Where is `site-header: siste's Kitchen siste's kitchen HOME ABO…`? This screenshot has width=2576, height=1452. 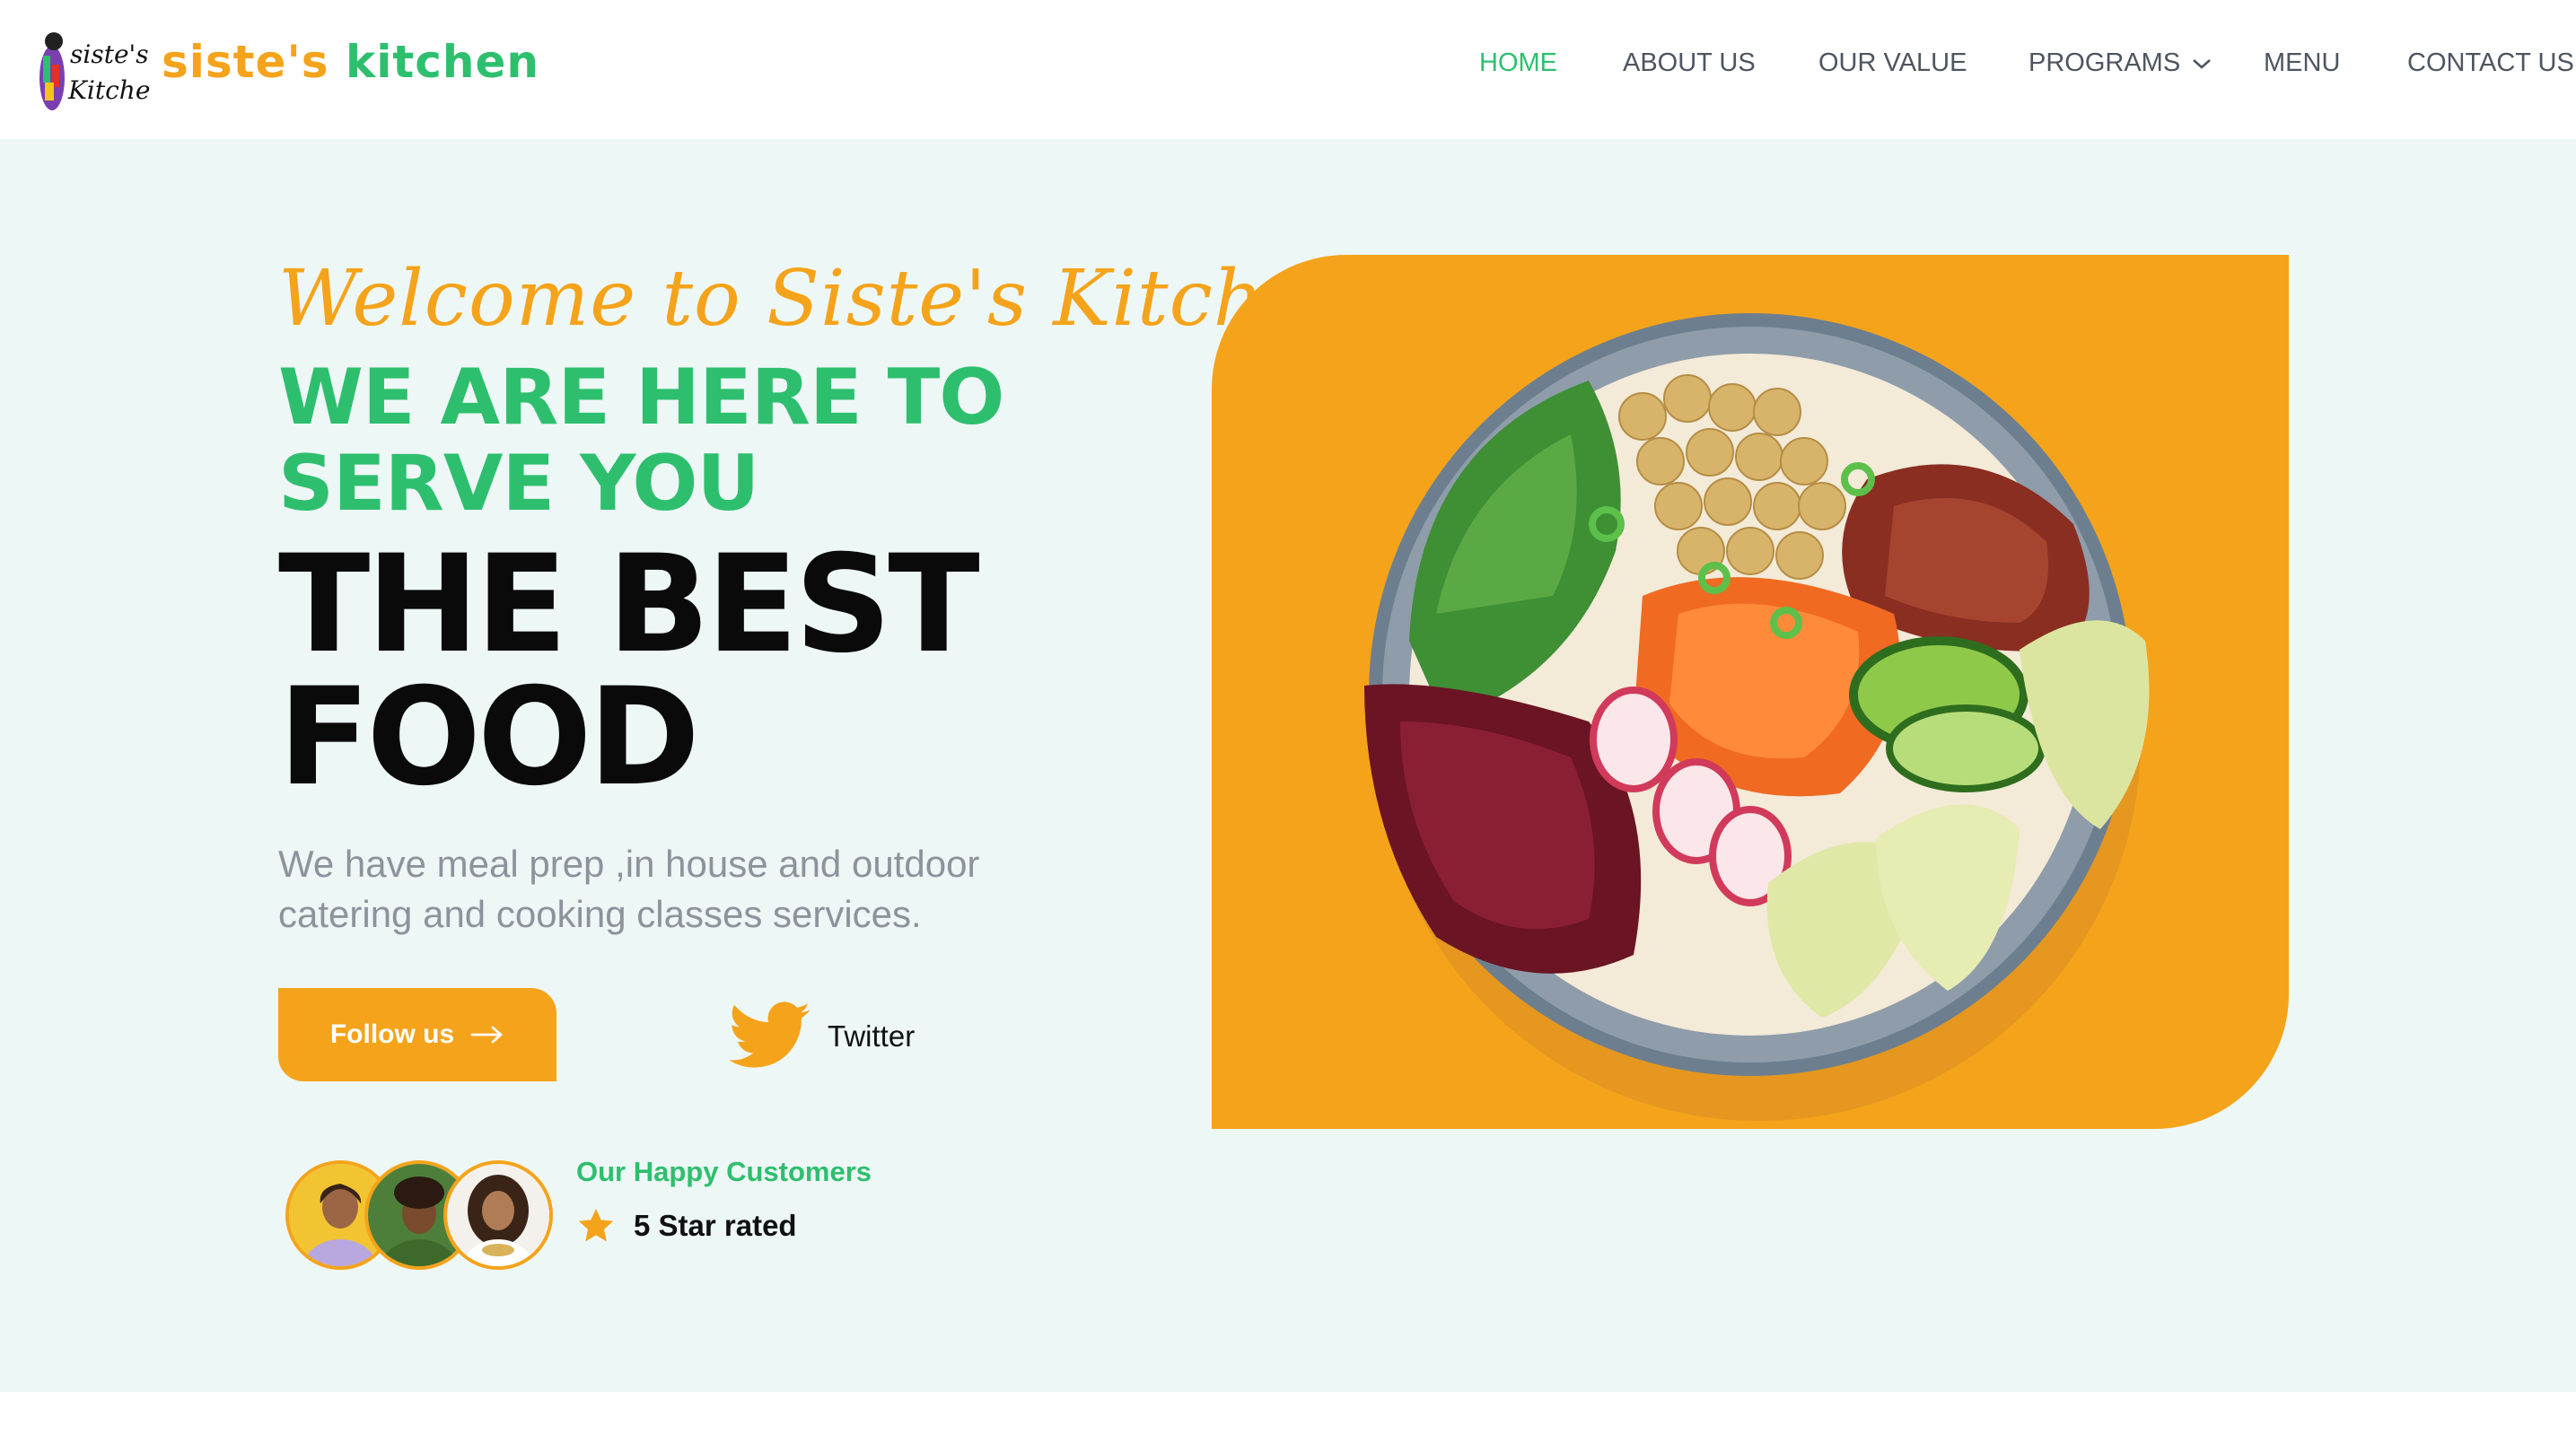 site-header: siste's Kitchen siste's kitchen HOME ABO… is located at coordinates (1288, 69).